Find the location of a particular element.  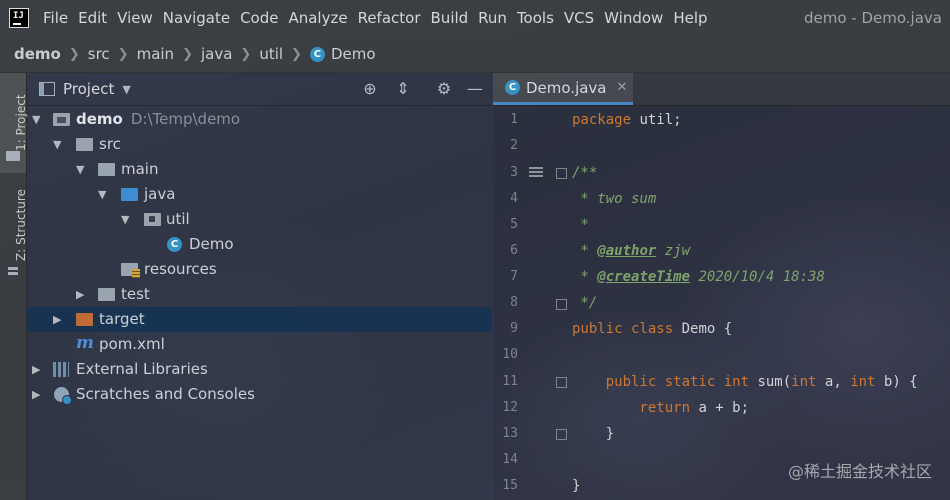

tree-item-resources: resources is located at coordinates (259, 269).